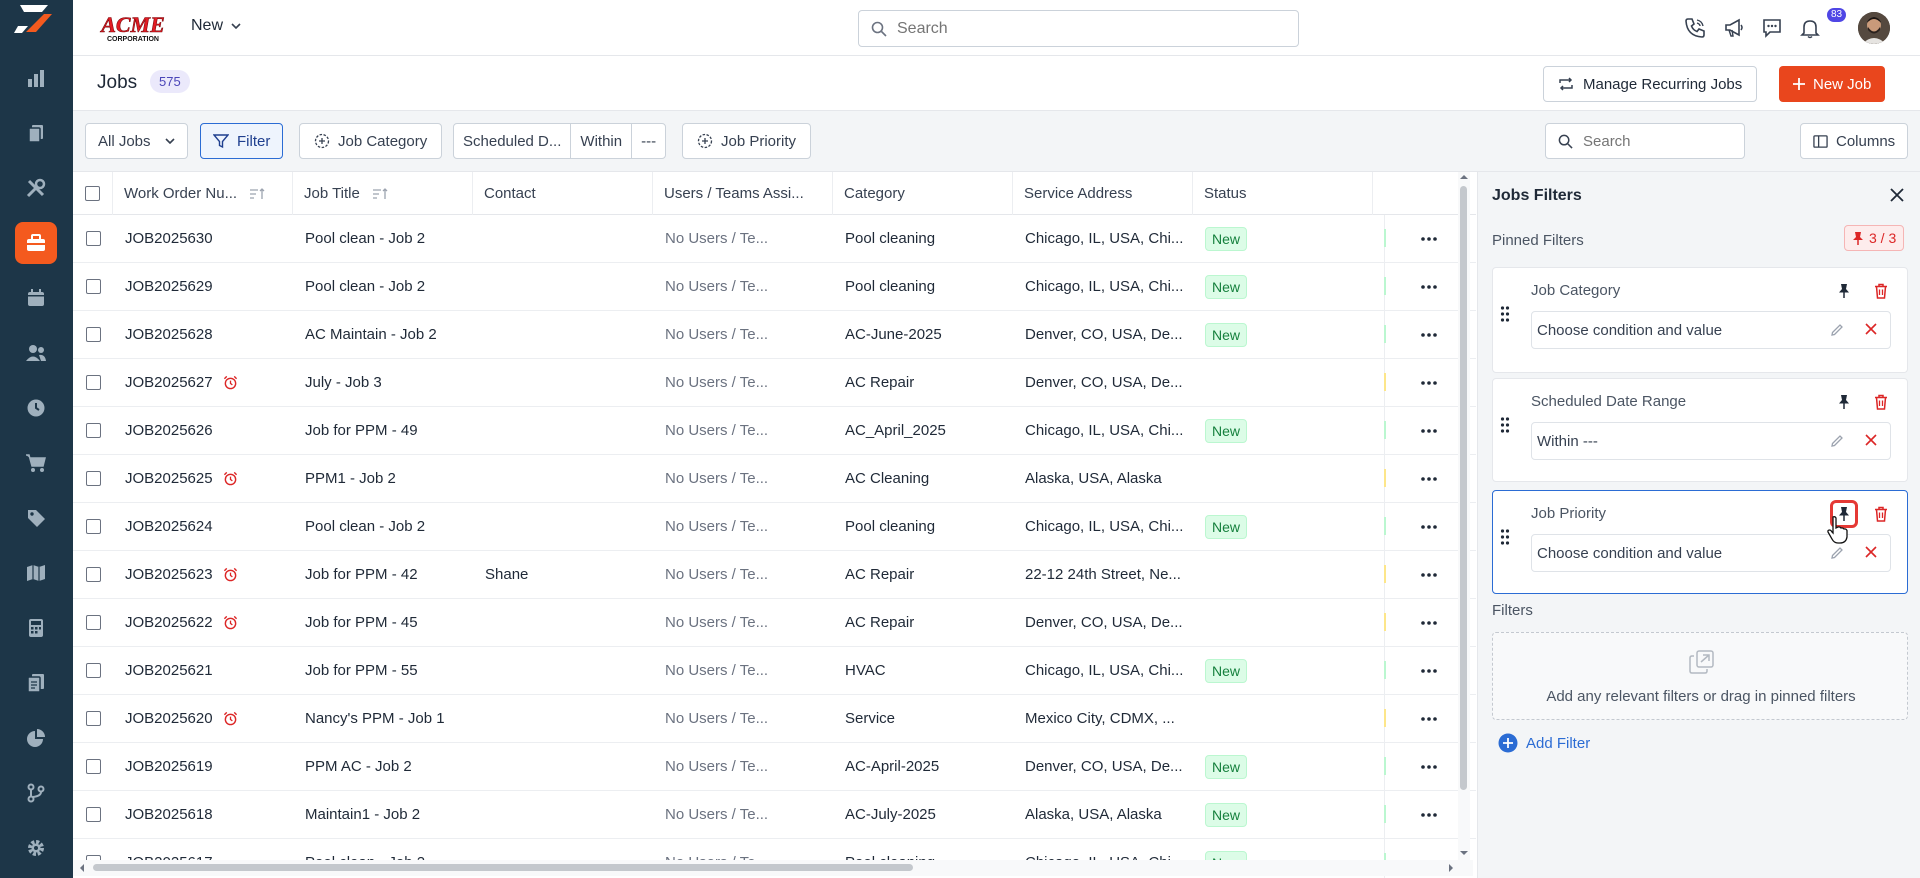 The height and width of the screenshot is (878, 1920). I want to click on job-category-filter-chip: Job Category, so click(371, 141).